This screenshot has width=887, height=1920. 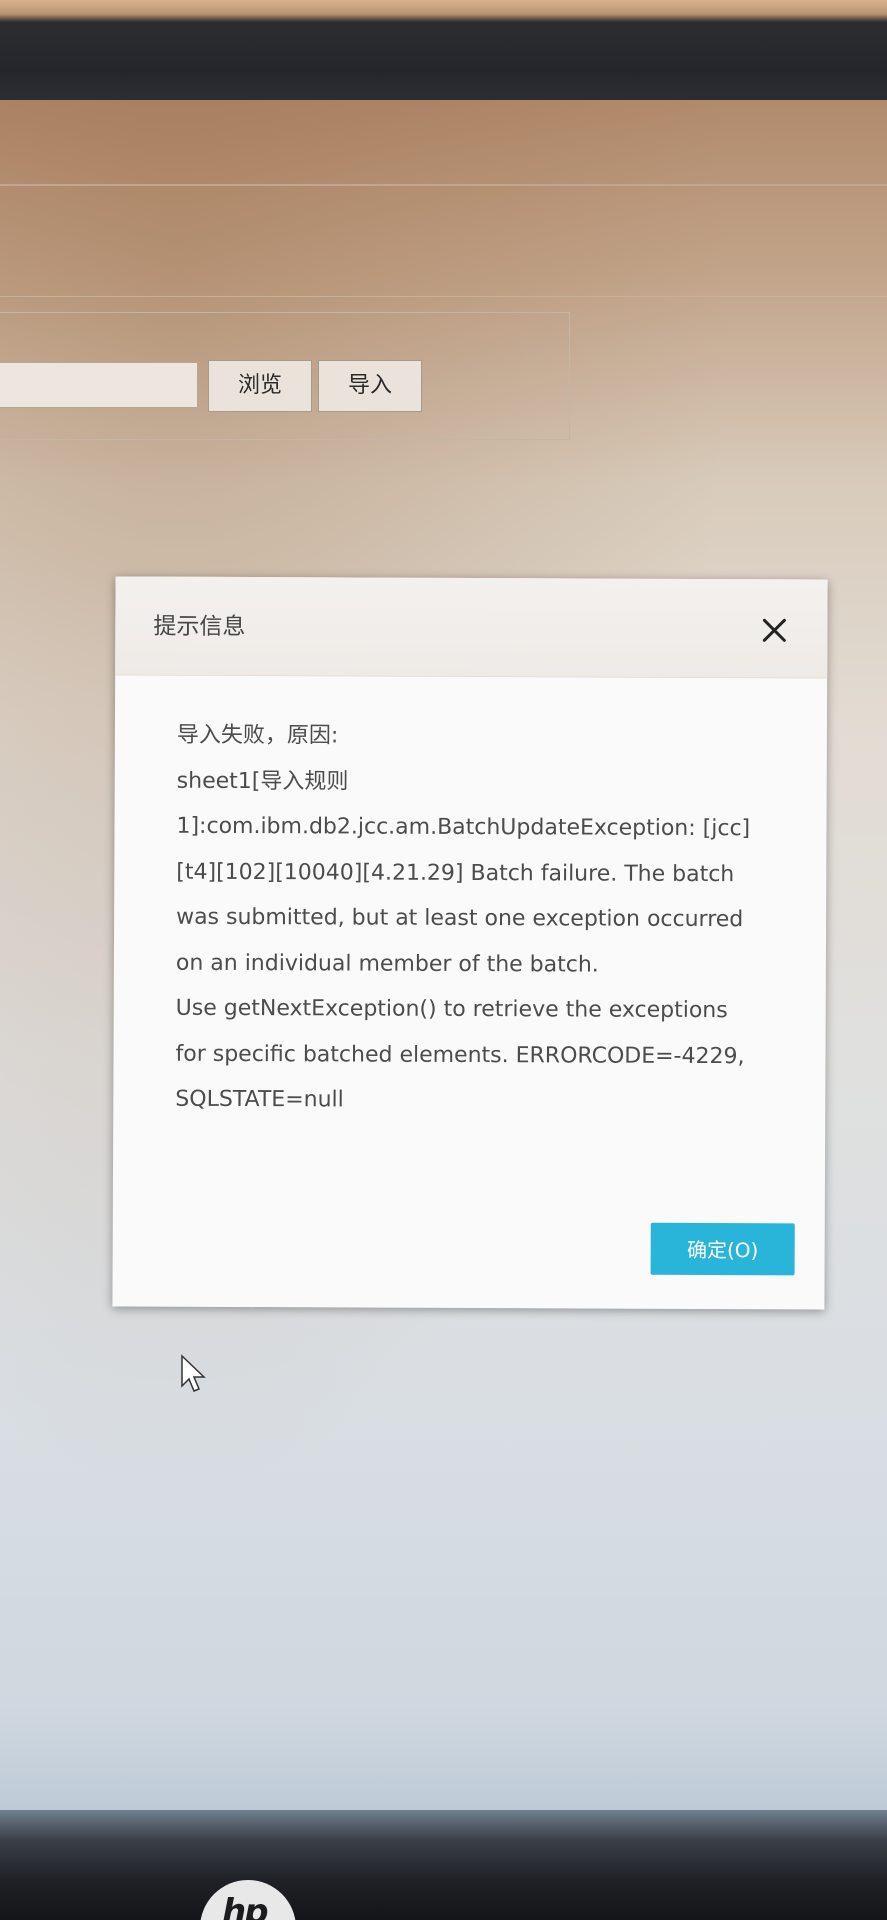 What do you see at coordinates (262, 781) in the screenshot?
I see `message-line: sheet1[导入规则` at bounding box center [262, 781].